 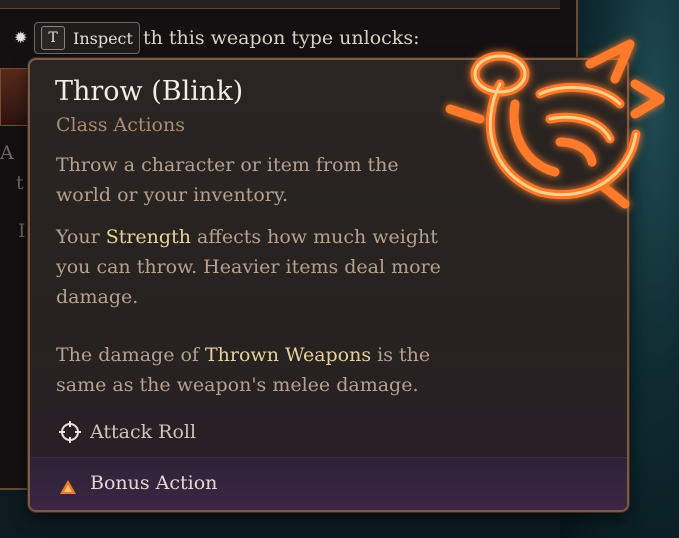 I want to click on panel-top-bar, so click(x=280, y=4).